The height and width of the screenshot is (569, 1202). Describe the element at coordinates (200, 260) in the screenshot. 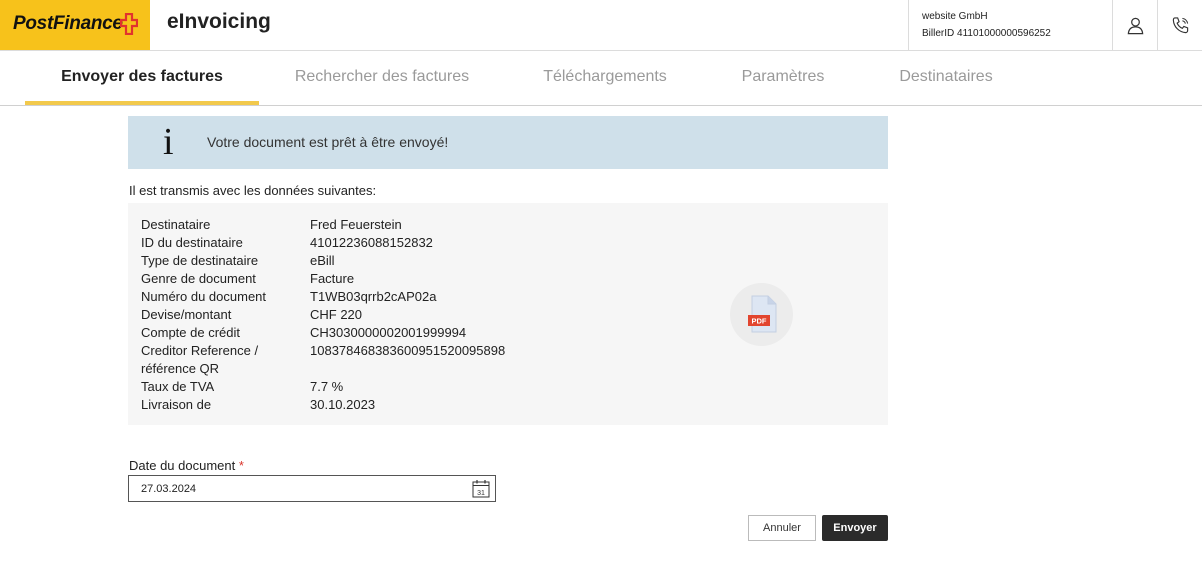

I see `detail-label: Type de destinataire` at that location.